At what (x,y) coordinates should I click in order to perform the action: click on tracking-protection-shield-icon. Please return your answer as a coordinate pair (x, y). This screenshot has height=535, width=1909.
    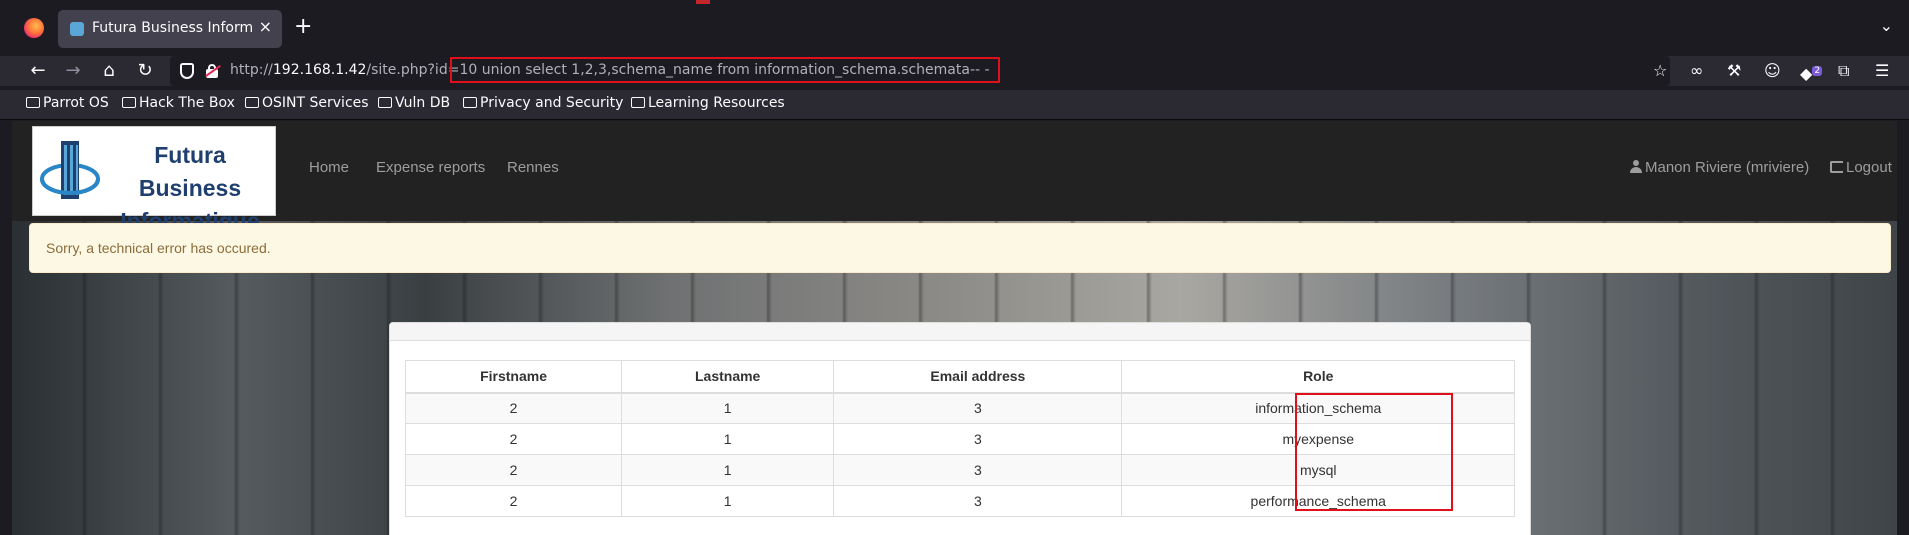
    Looking at the image, I should click on (187, 71).